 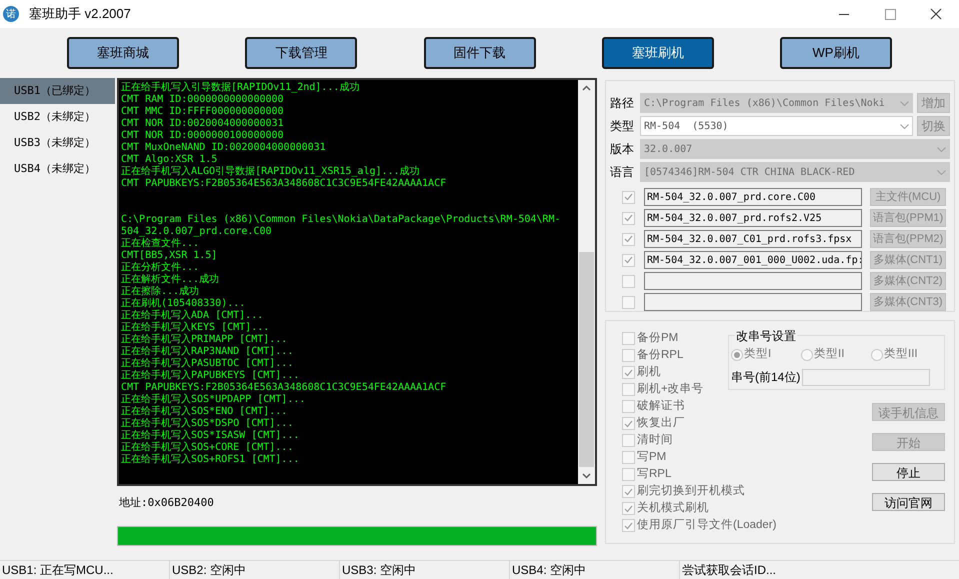 I want to click on status-text: USB4: 空闲中, so click(x=549, y=570).